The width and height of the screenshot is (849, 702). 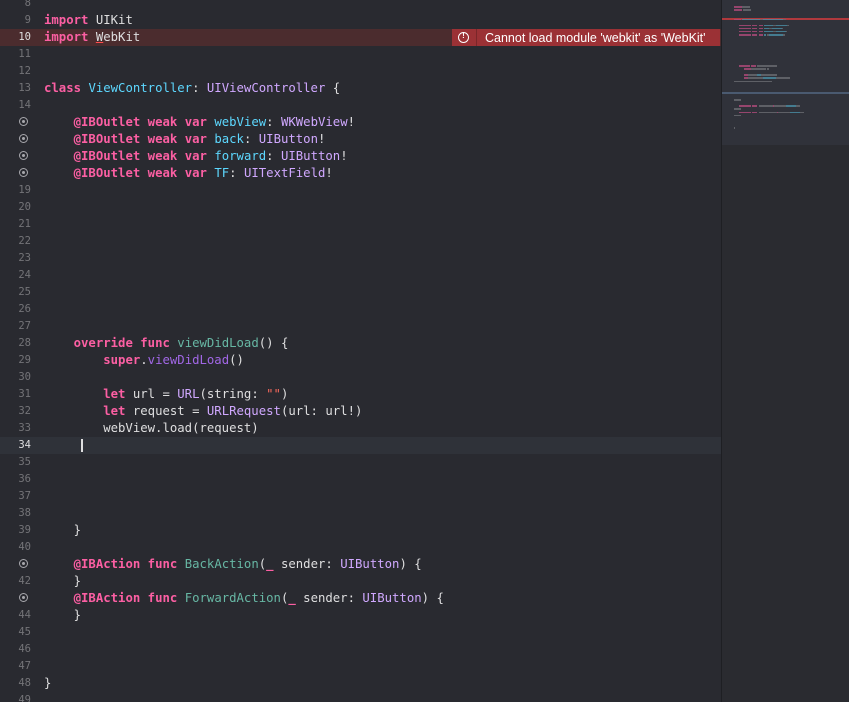 I want to click on error-badge: Cannot load module 'webkit' as 'WebKit', so click(x=586, y=37).